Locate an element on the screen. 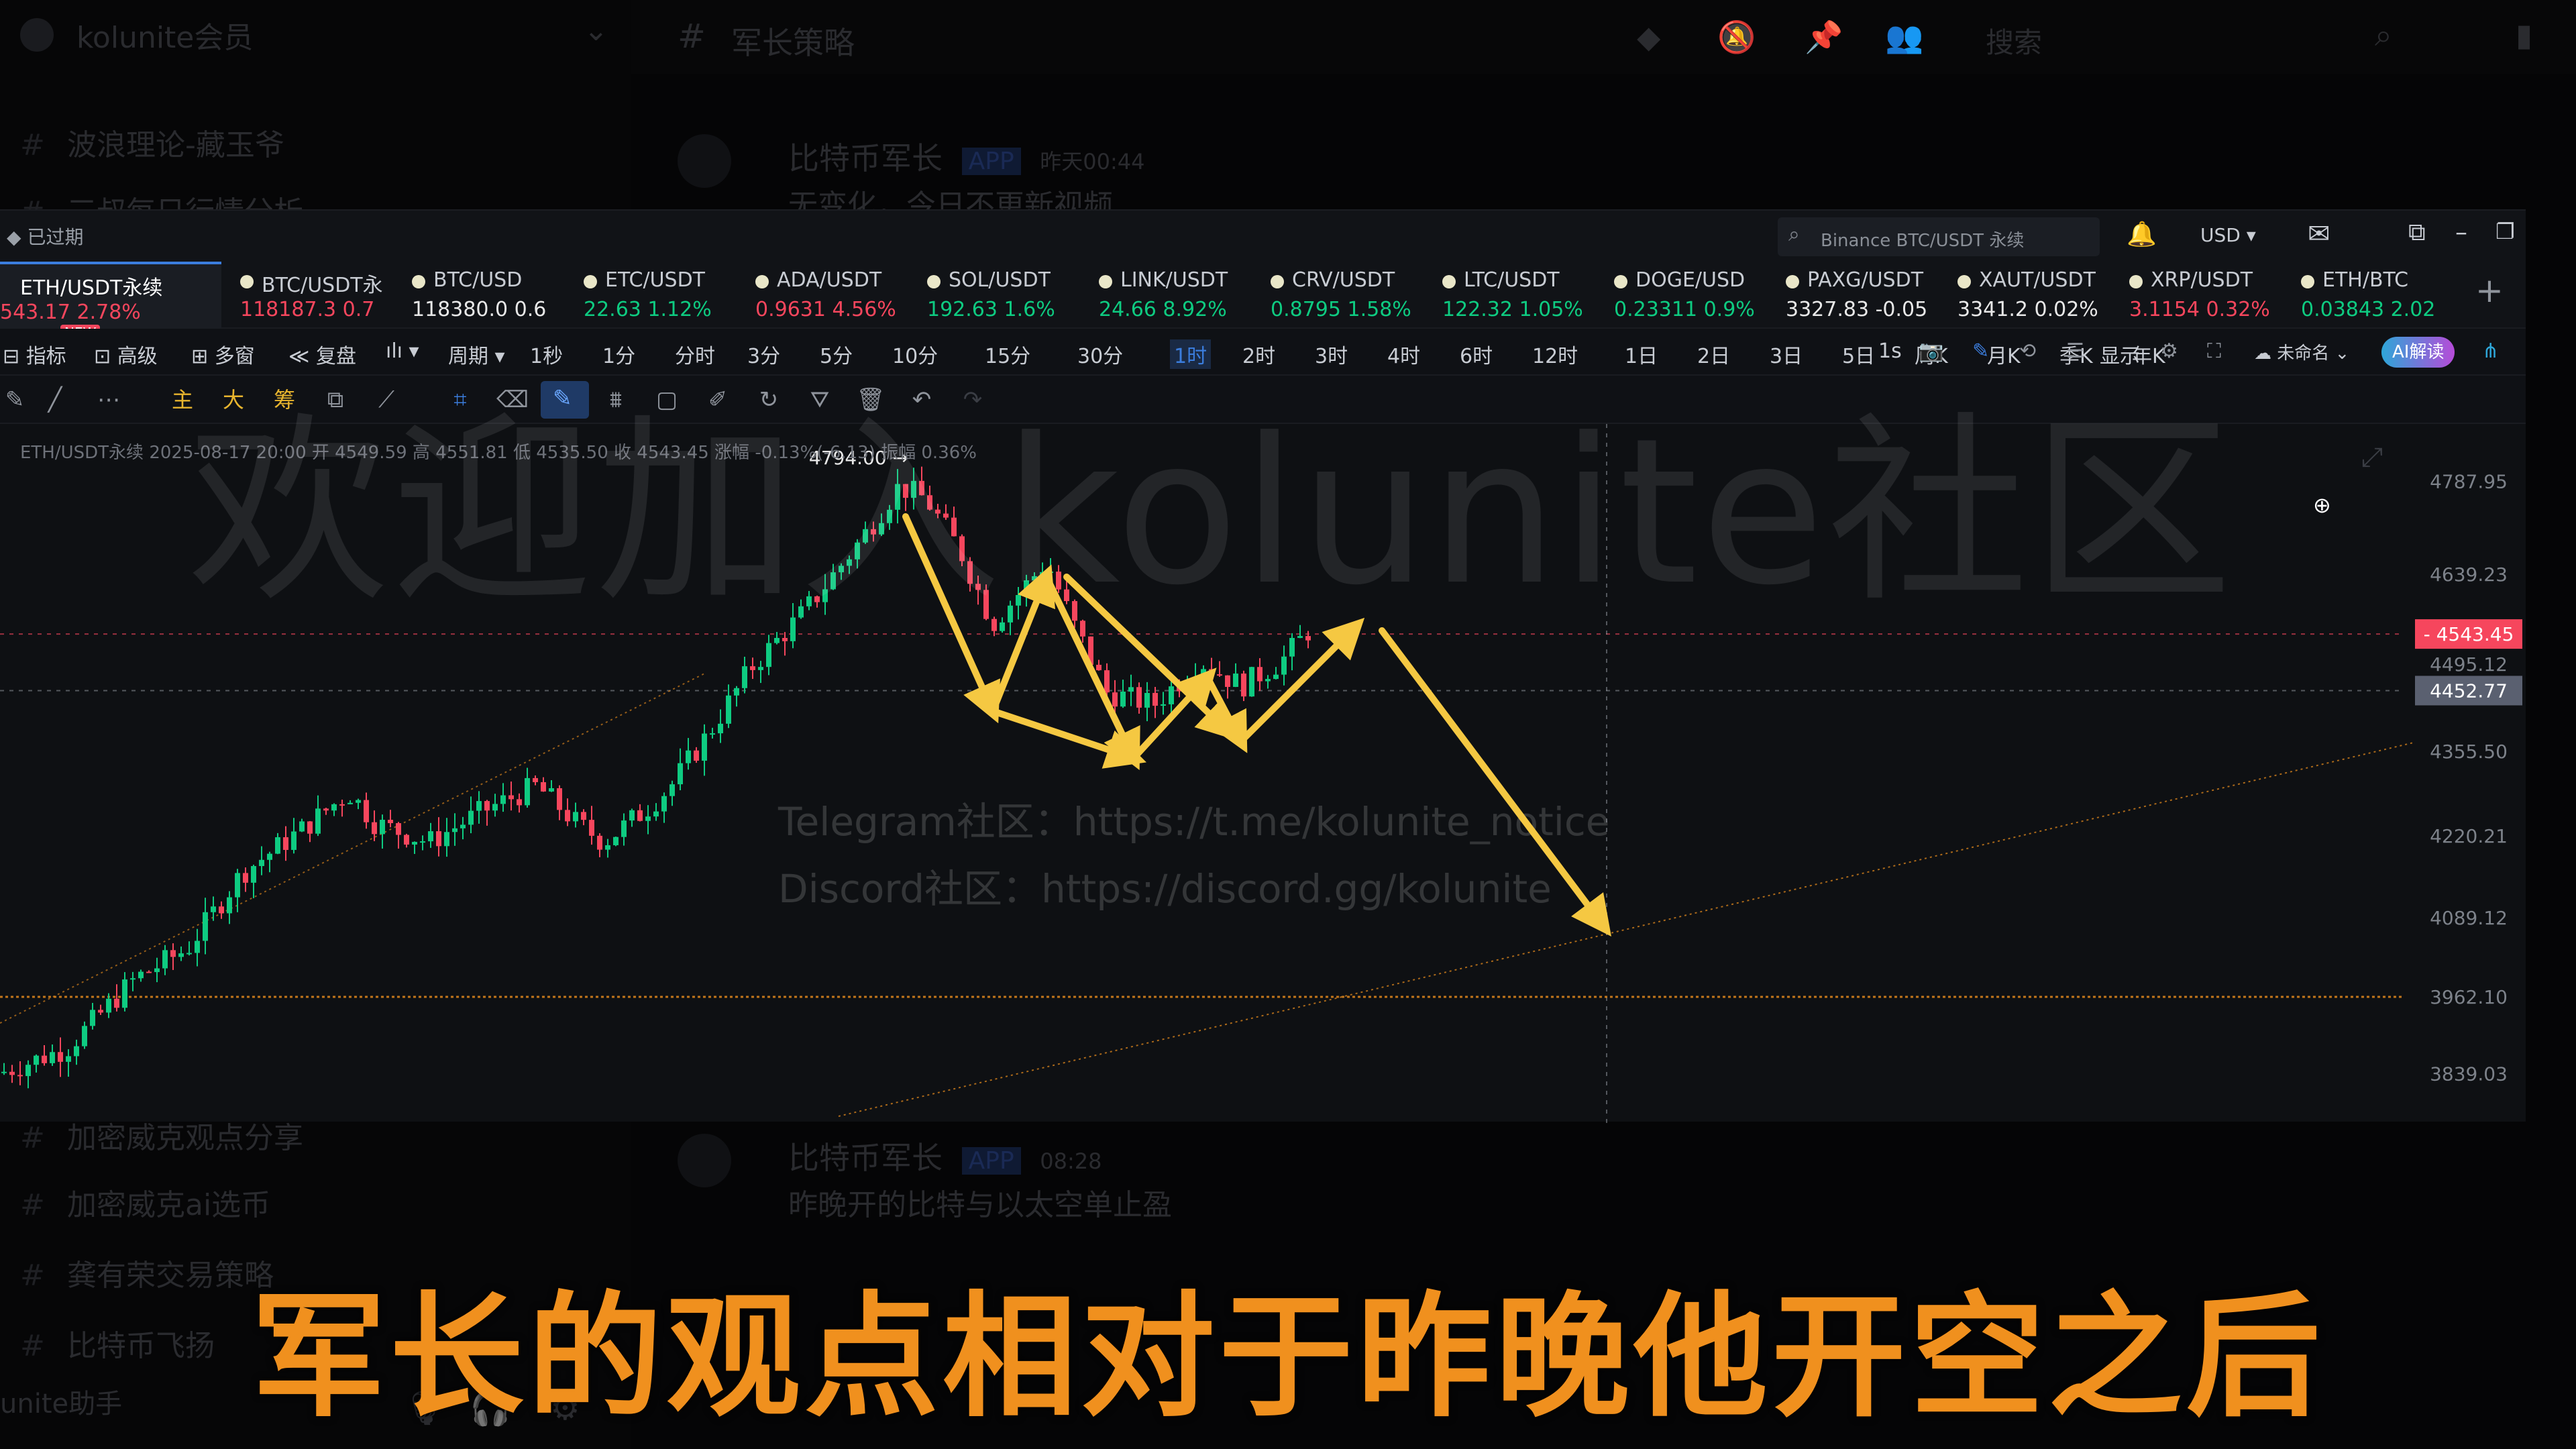 Image resolution: width=2576 pixels, height=1449 pixels. price-axis-label: 4787.95 is located at coordinates (2469, 482).